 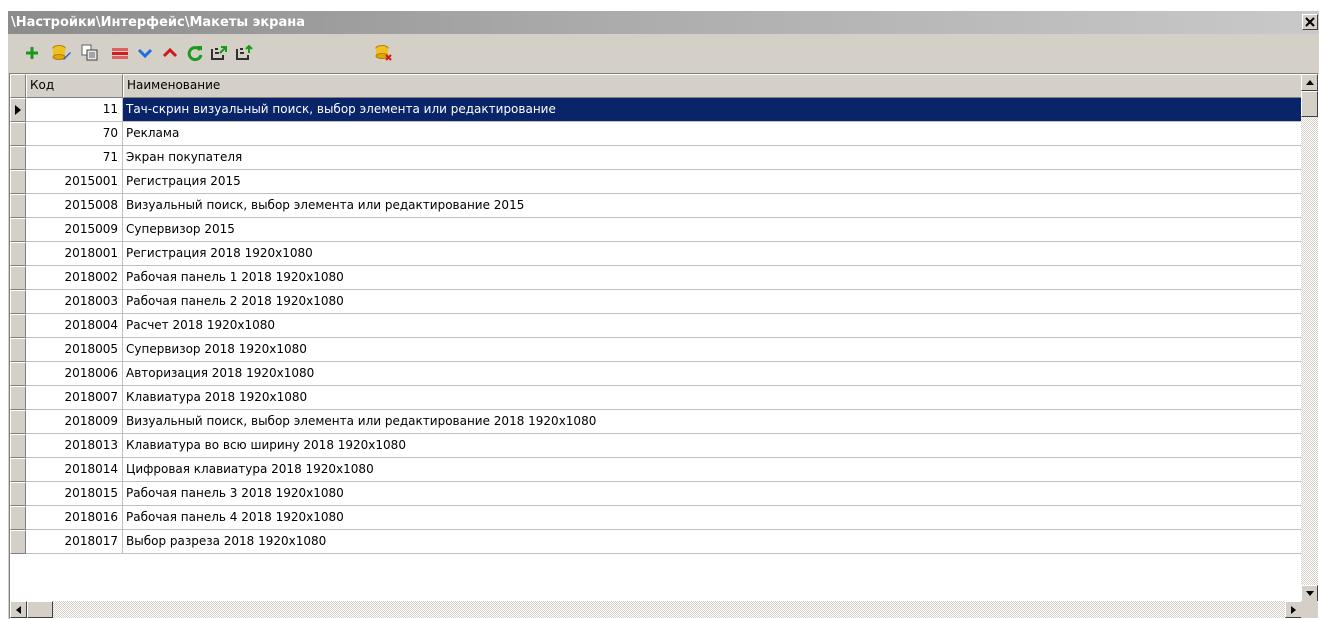 I want to click on column-header-name: Наименование, so click(x=712, y=86).